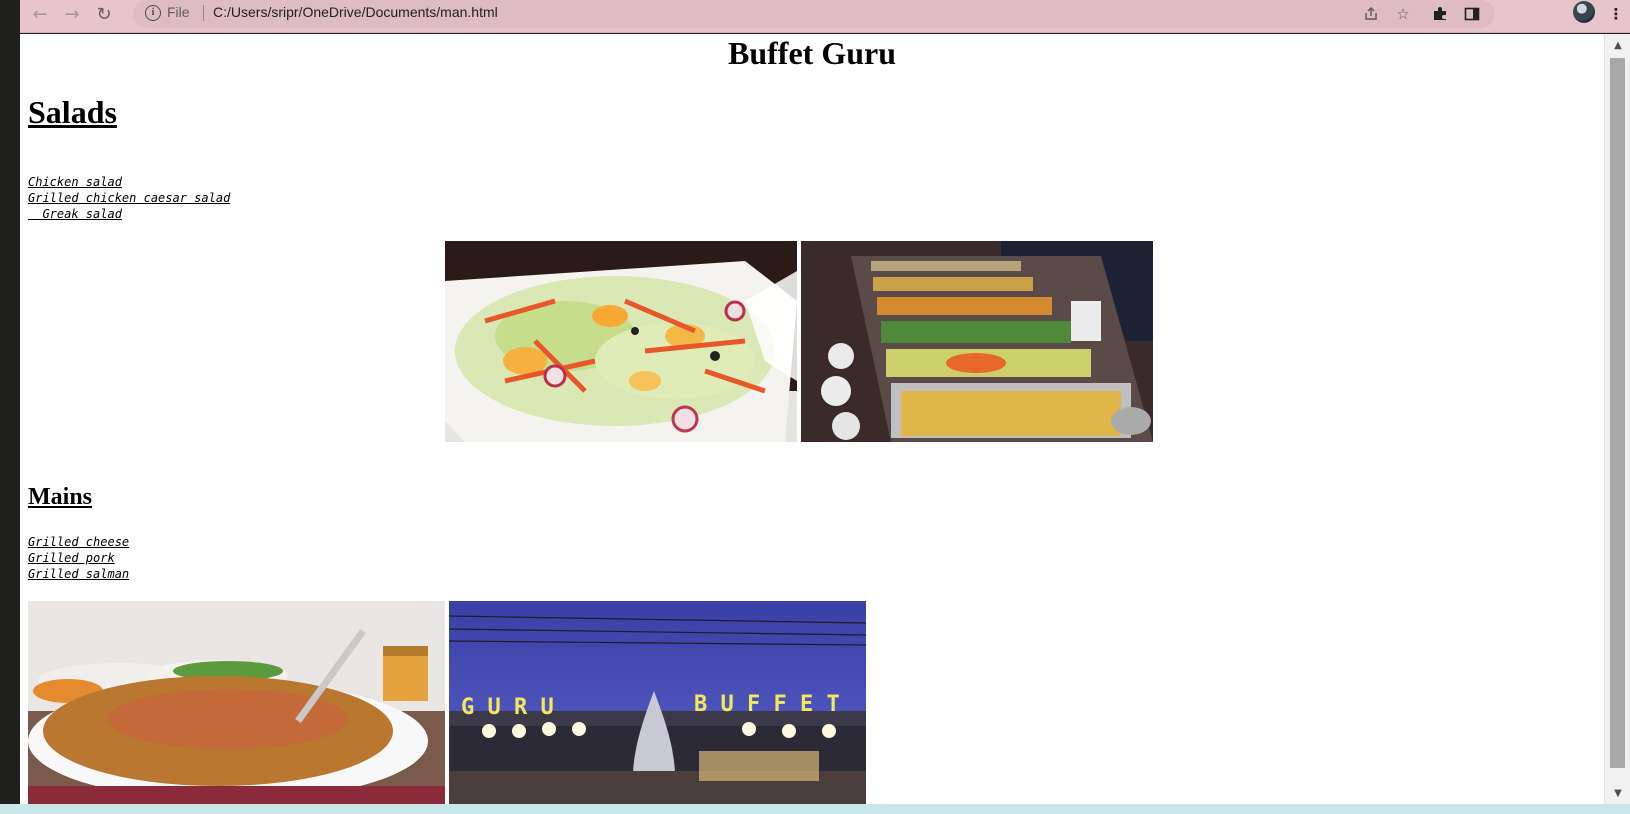 The image size is (1630, 814). I want to click on kebab-menu-icon: ⋮, so click(1616, 14).